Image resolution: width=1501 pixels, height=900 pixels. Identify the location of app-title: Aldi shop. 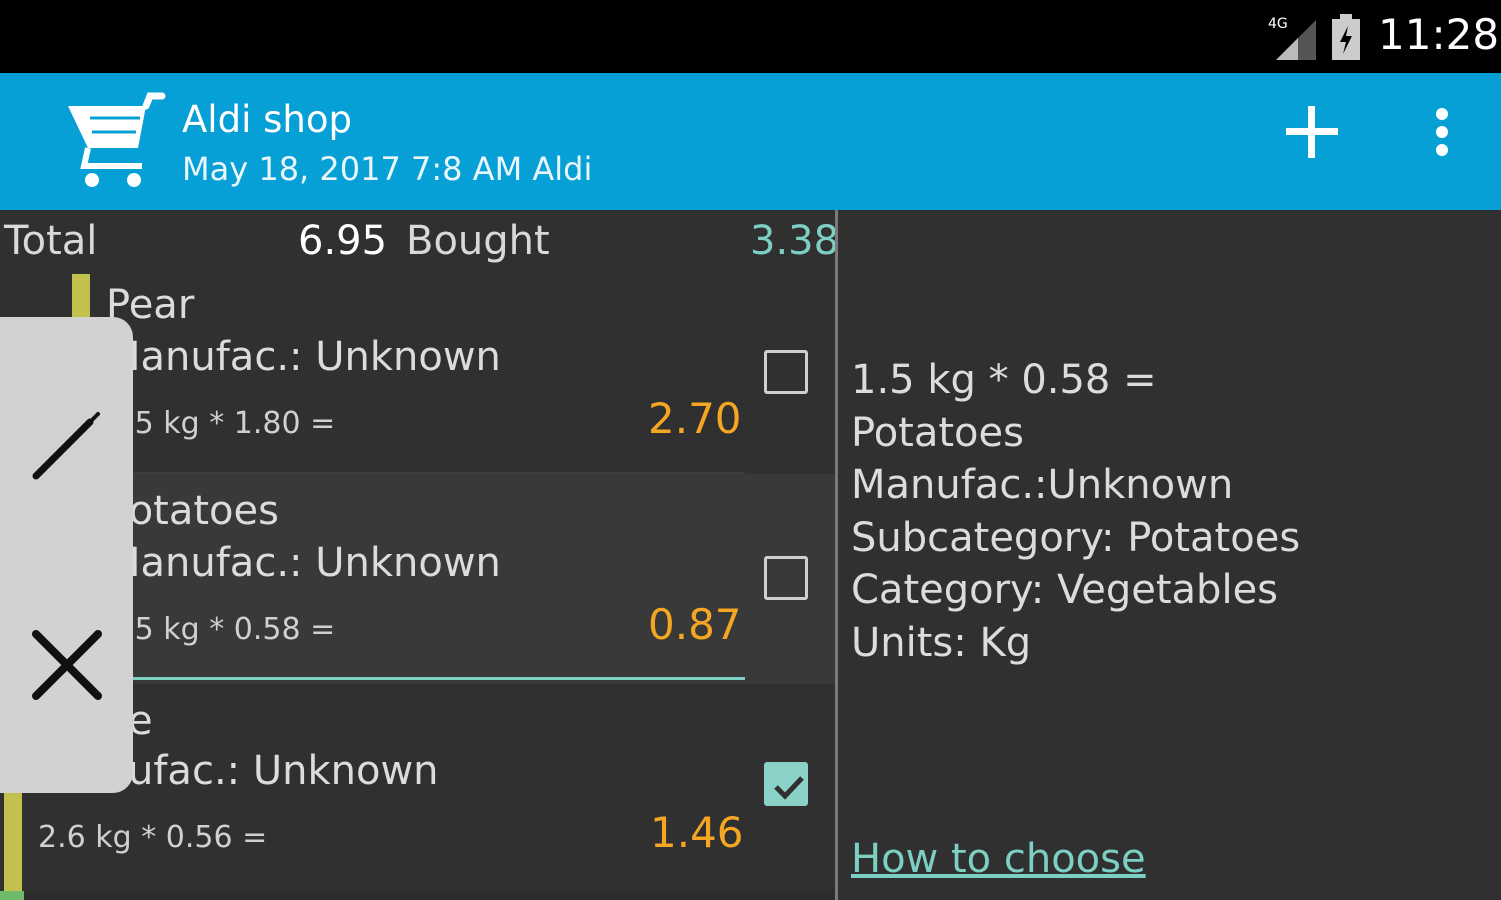
(267, 119).